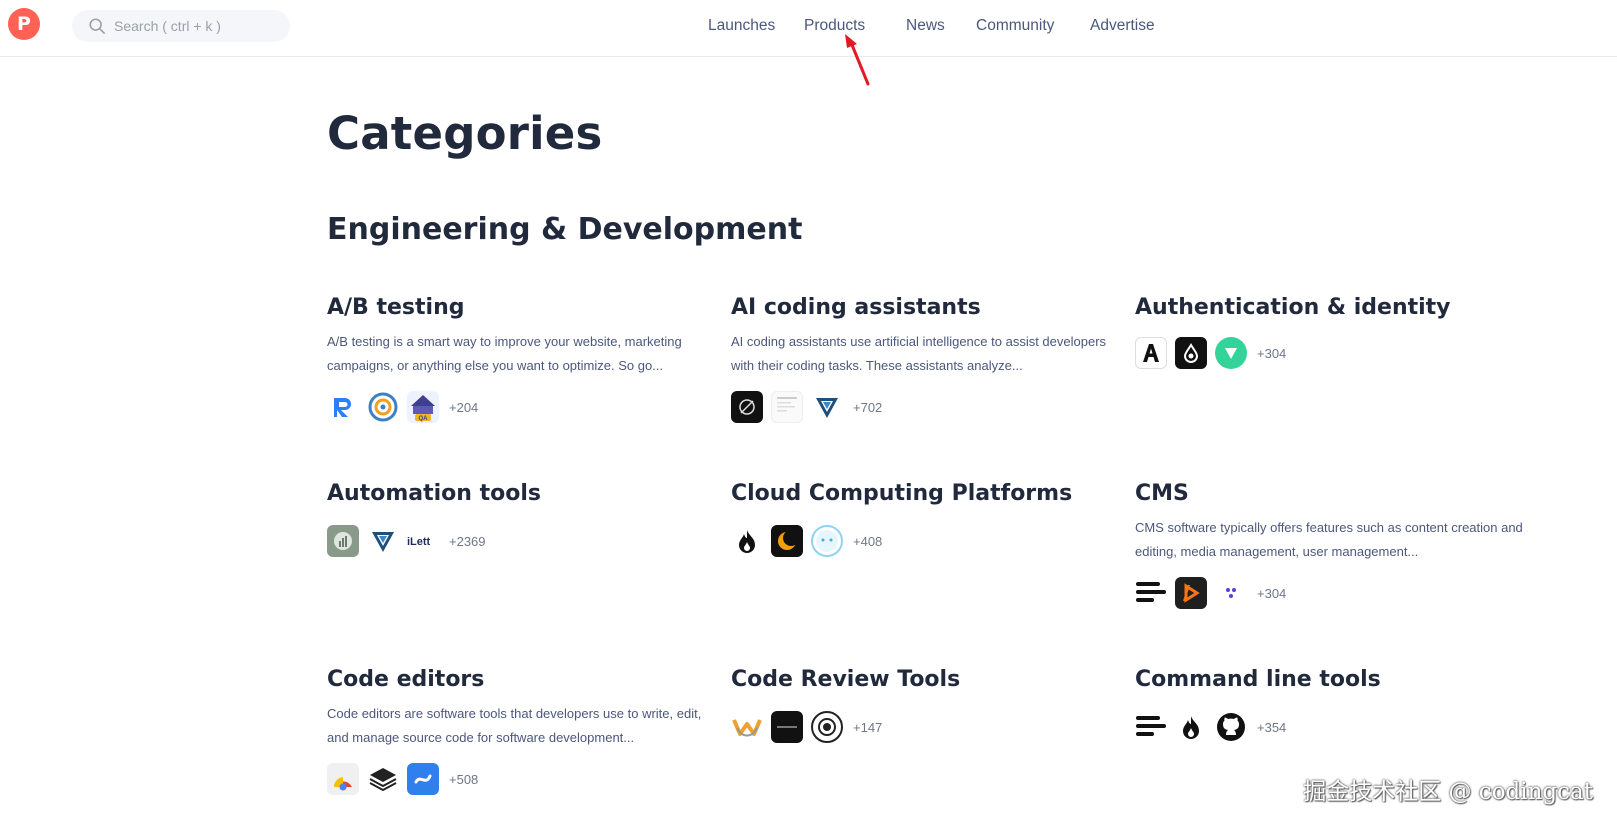 The image size is (1617, 827). I want to click on github-logo-icon, so click(1231, 727).